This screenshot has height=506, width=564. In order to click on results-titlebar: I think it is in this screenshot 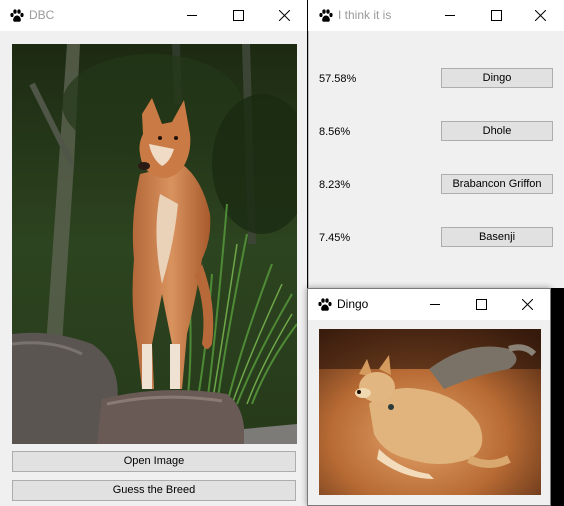, I will do `click(436, 15)`.